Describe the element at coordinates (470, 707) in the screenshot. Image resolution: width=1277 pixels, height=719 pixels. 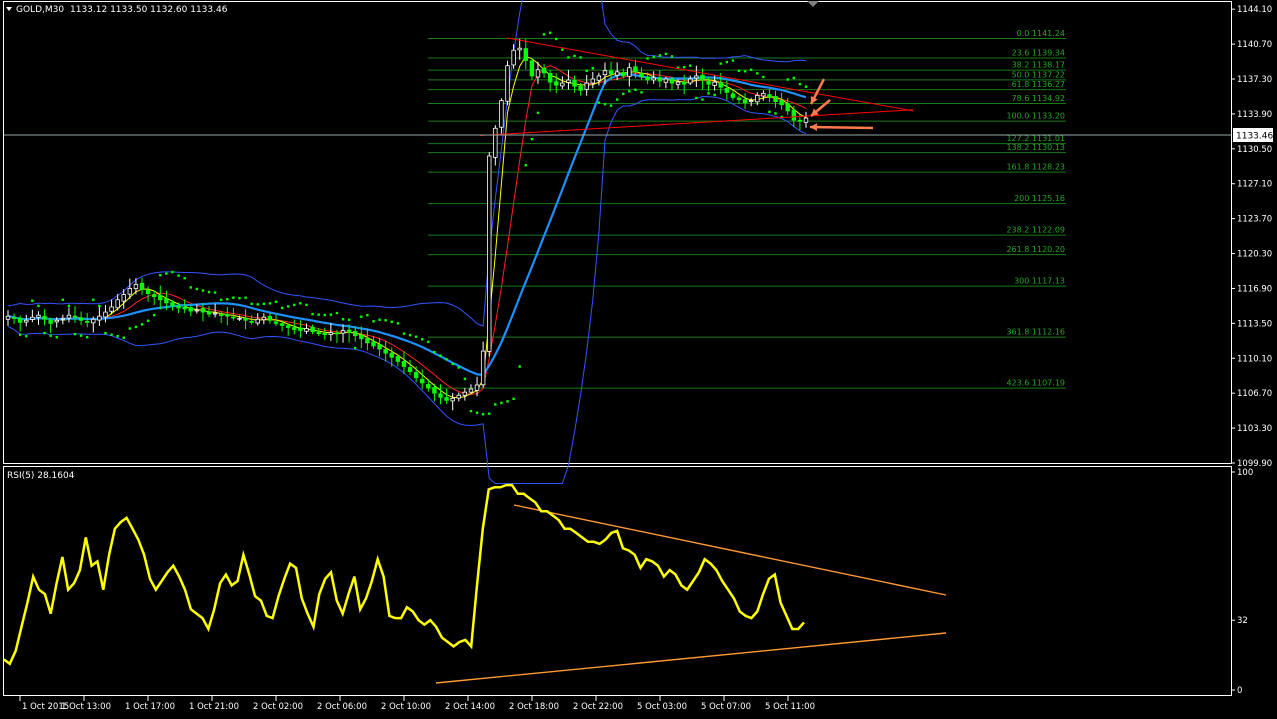
I see `time-tick-label: 2 Oct 14:00` at that location.